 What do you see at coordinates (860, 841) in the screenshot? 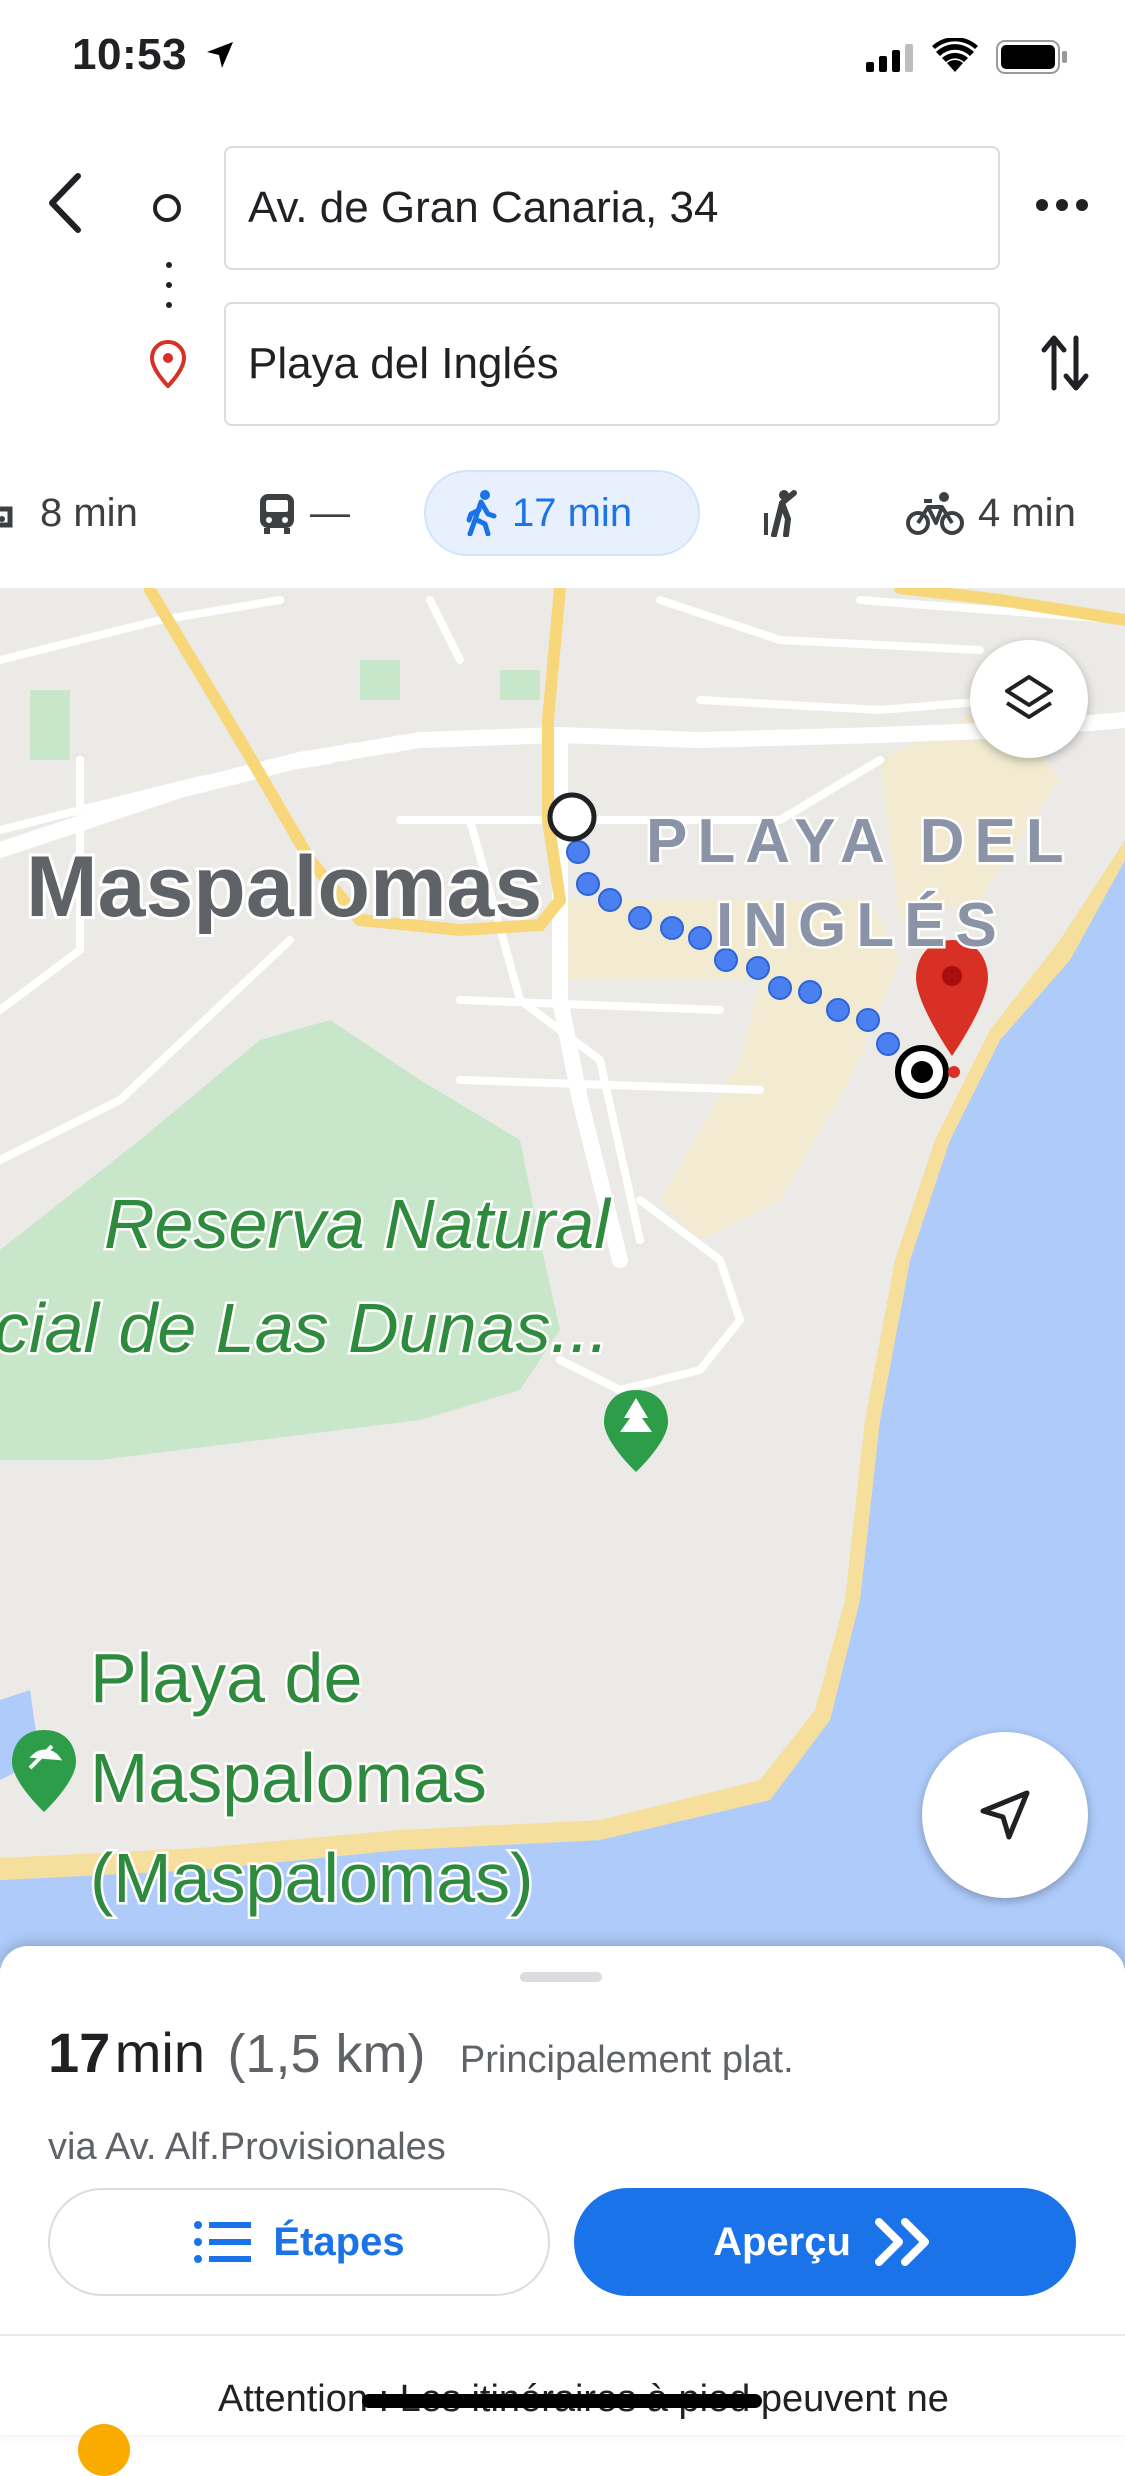
I see `map-label-district-1: PLAYA DEL` at bounding box center [860, 841].